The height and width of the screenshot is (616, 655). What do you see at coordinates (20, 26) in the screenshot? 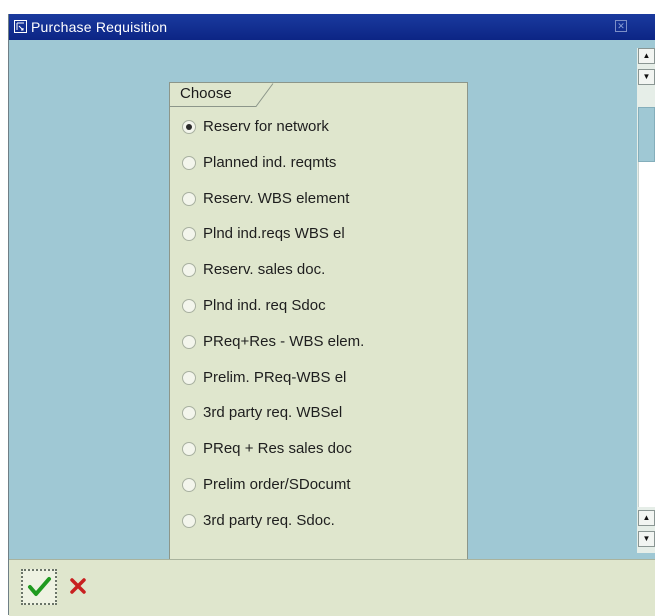
I see `window-icon` at bounding box center [20, 26].